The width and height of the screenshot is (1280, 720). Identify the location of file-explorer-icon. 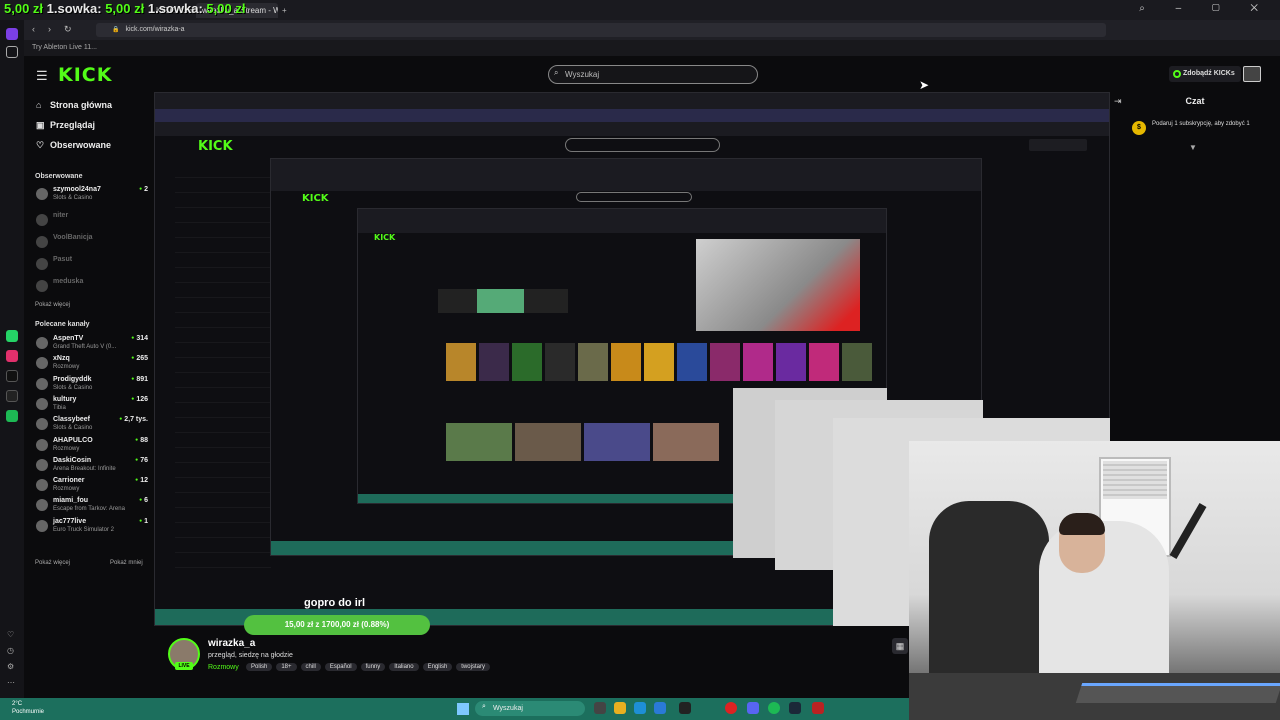
(620, 708).